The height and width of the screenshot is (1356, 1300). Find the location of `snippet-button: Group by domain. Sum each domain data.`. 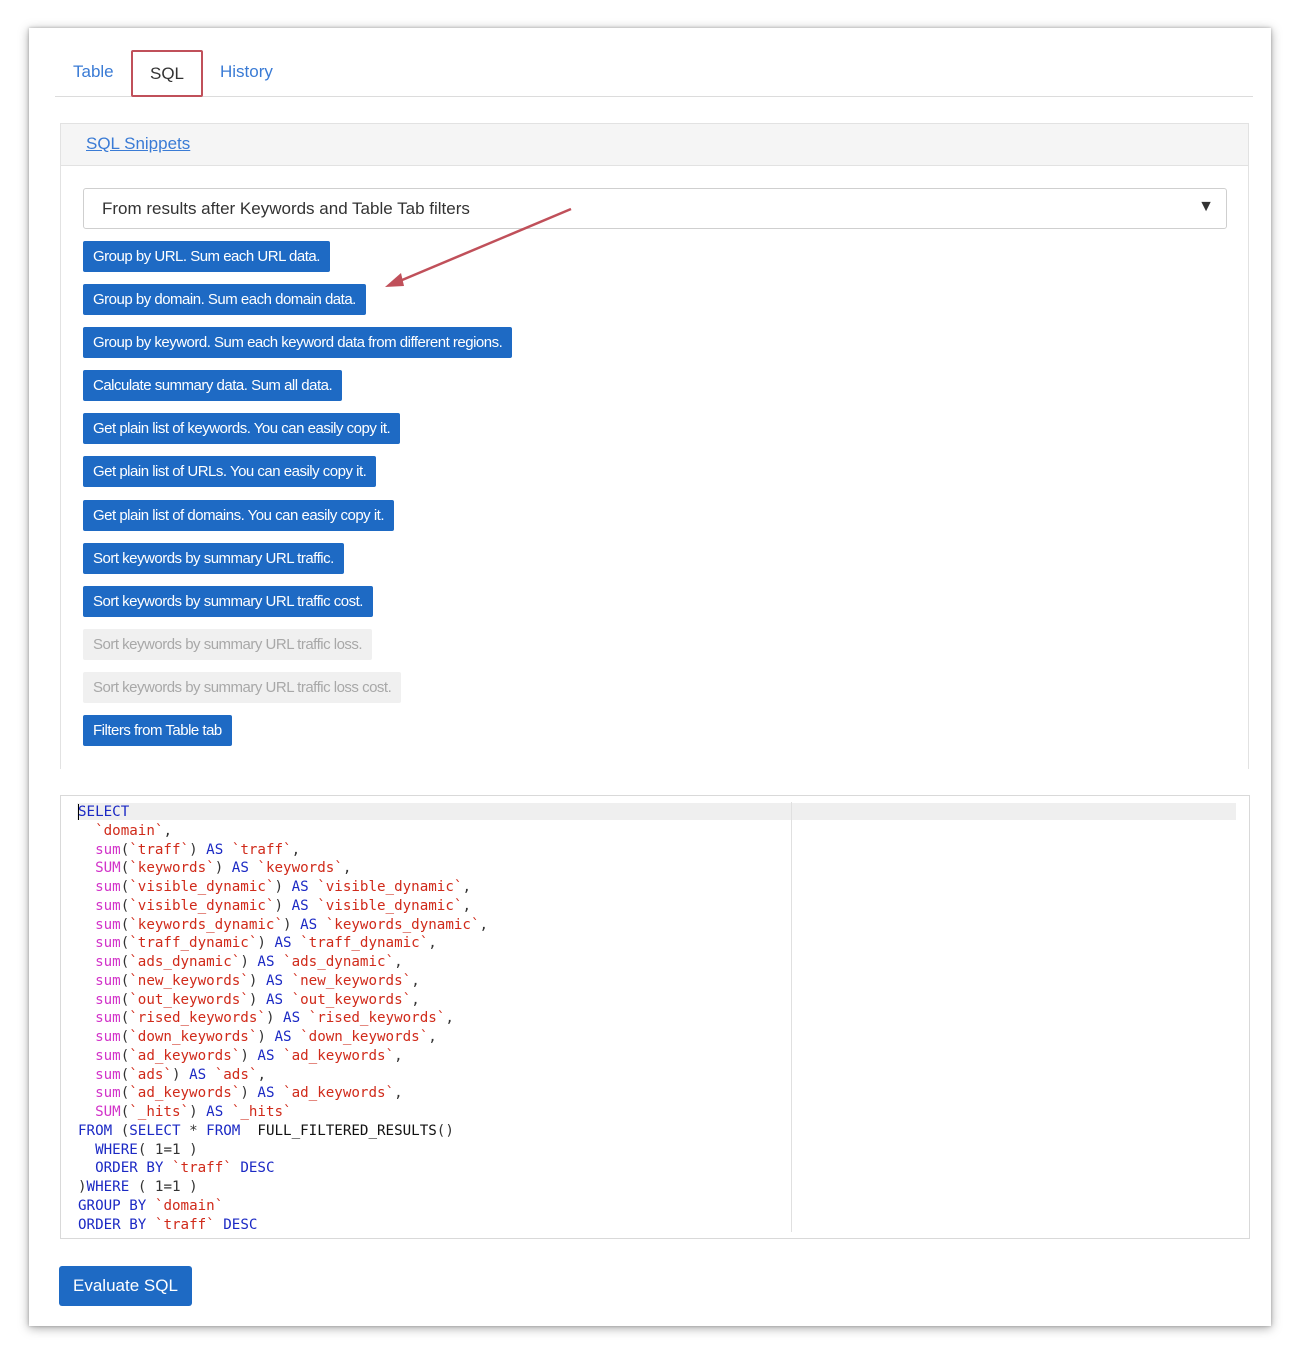

snippet-button: Group by domain. Sum each domain data. is located at coordinates (224, 300).